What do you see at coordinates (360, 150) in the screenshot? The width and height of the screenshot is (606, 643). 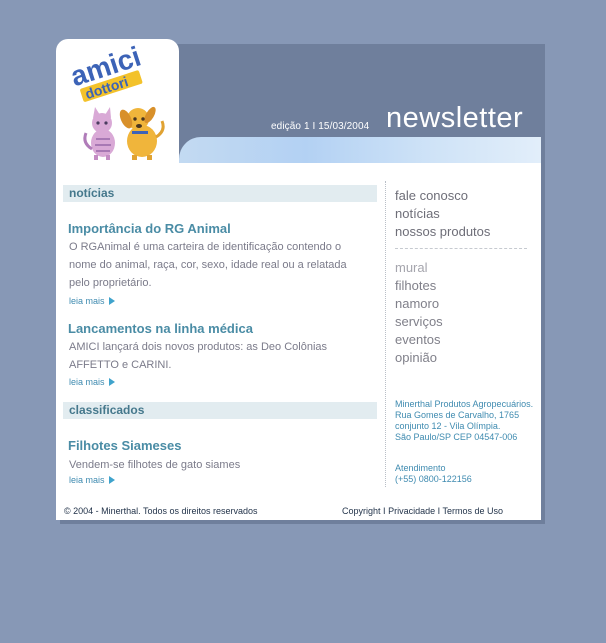 I see `header-band` at bounding box center [360, 150].